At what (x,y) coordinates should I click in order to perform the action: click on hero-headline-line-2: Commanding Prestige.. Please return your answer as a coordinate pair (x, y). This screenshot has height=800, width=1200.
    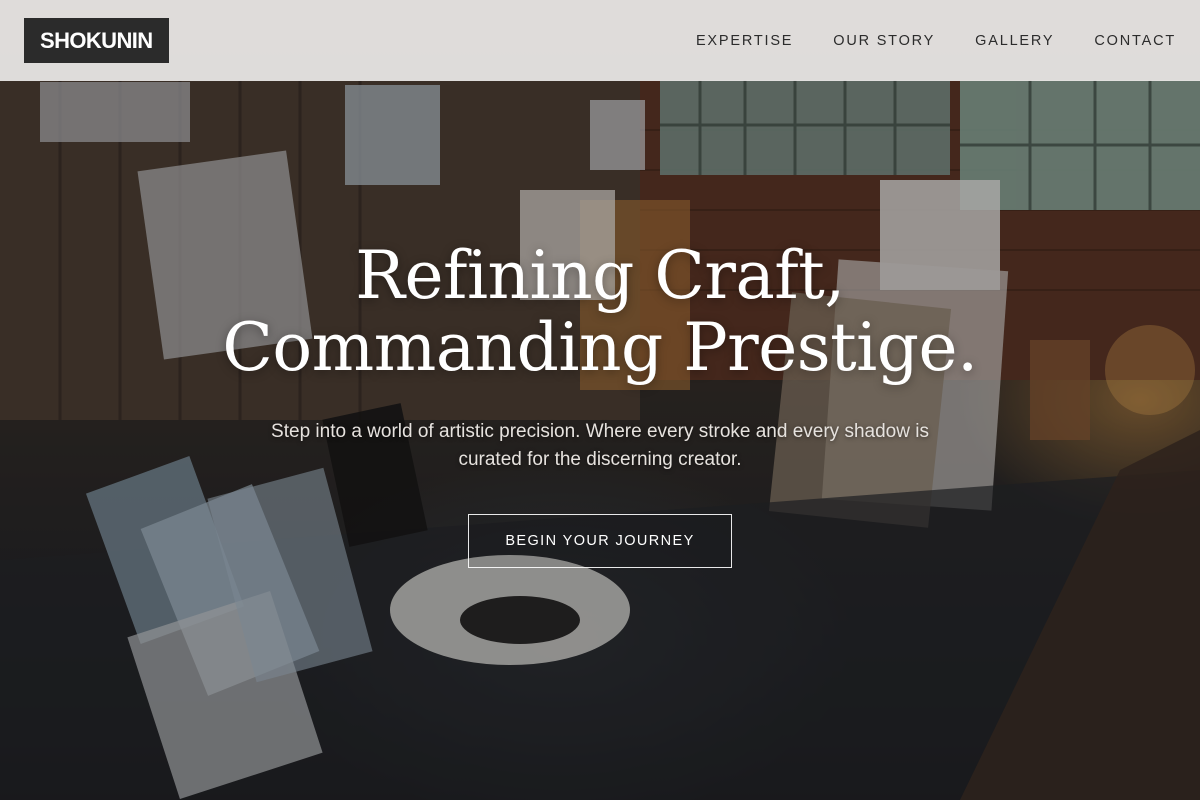
    Looking at the image, I should click on (600, 347).